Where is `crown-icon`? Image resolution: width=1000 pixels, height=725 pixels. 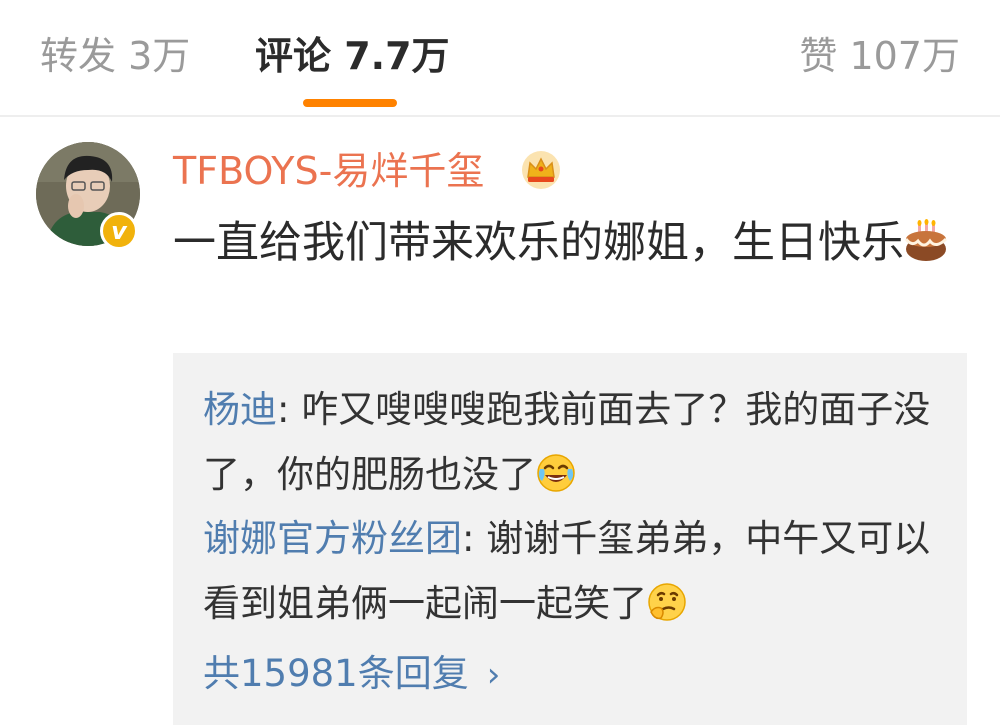
crown-icon is located at coordinates (541, 170).